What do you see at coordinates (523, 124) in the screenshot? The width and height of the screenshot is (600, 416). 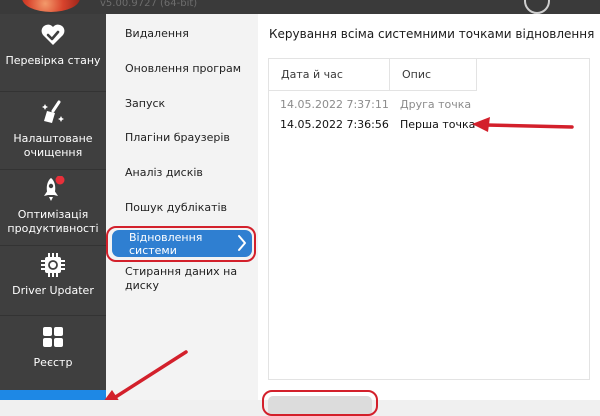 I see `arrow-to-first-point` at bounding box center [523, 124].